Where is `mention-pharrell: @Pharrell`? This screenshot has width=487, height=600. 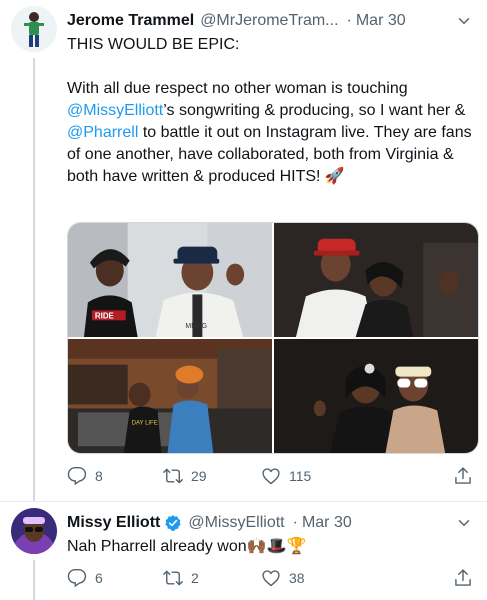 mention-pharrell: @Pharrell is located at coordinates (102, 132).